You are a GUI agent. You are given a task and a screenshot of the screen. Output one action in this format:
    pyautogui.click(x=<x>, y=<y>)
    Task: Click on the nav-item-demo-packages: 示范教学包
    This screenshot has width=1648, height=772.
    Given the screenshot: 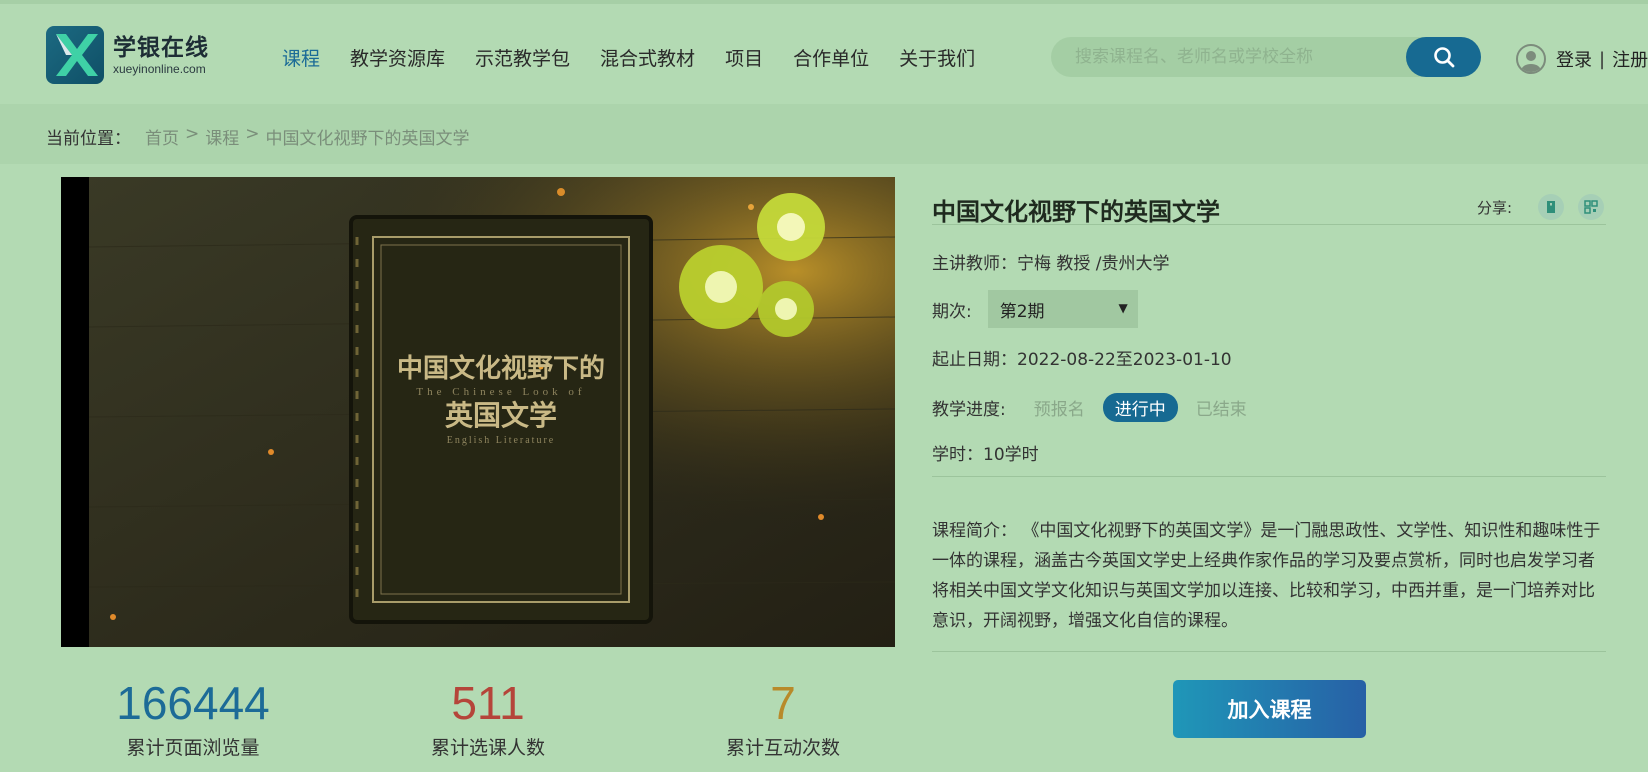 What is the action you would take?
    pyautogui.click(x=522, y=57)
    